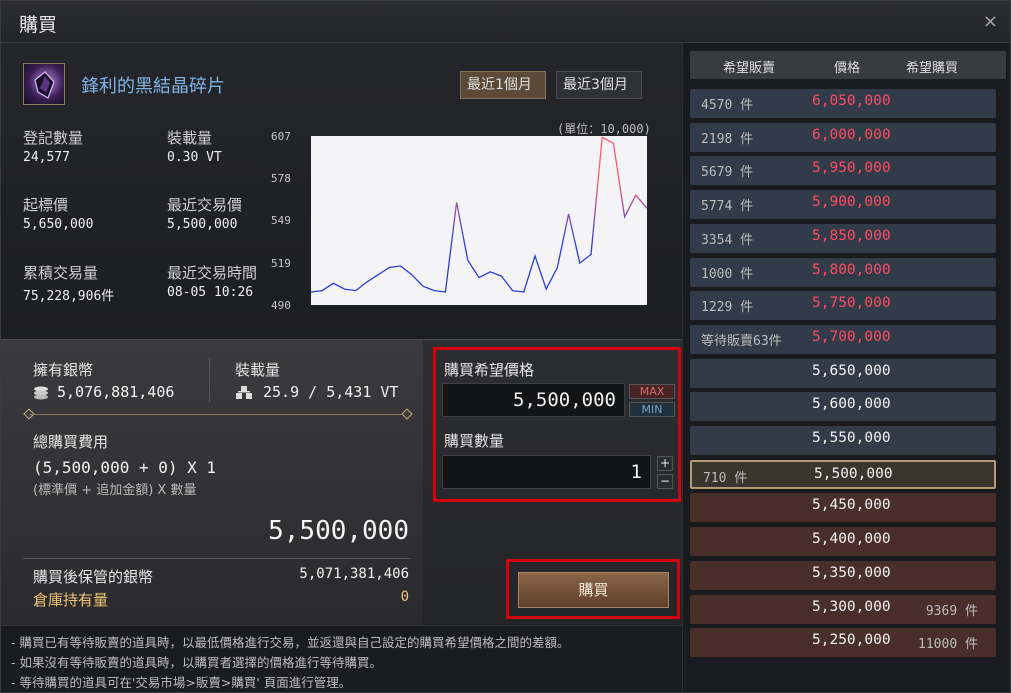 This screenshot has width=1011, height=693. I want to click on row-sell-count: 1000 件, so click(727, 274).